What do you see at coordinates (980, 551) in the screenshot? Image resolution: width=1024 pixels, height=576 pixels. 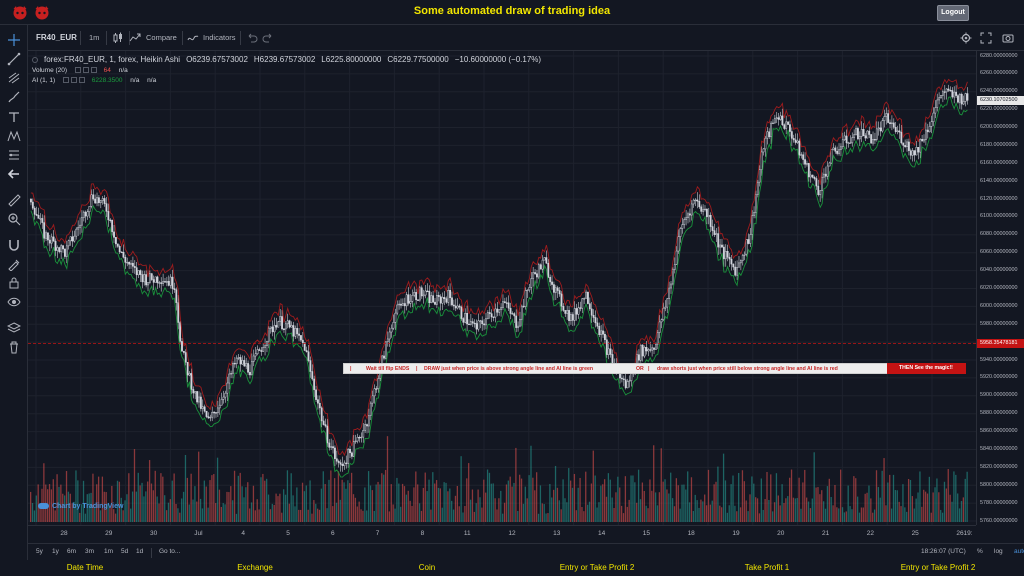 I see `percent-scale-toggle: %` at bounding box center [980, 551].